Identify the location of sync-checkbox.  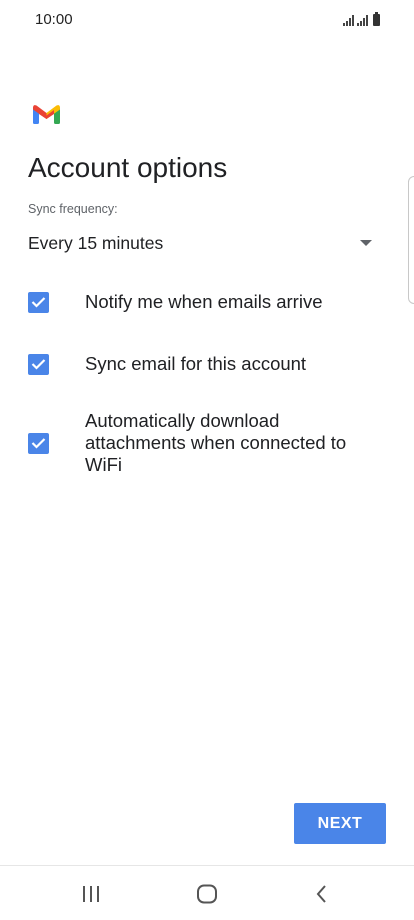
(38, 364).